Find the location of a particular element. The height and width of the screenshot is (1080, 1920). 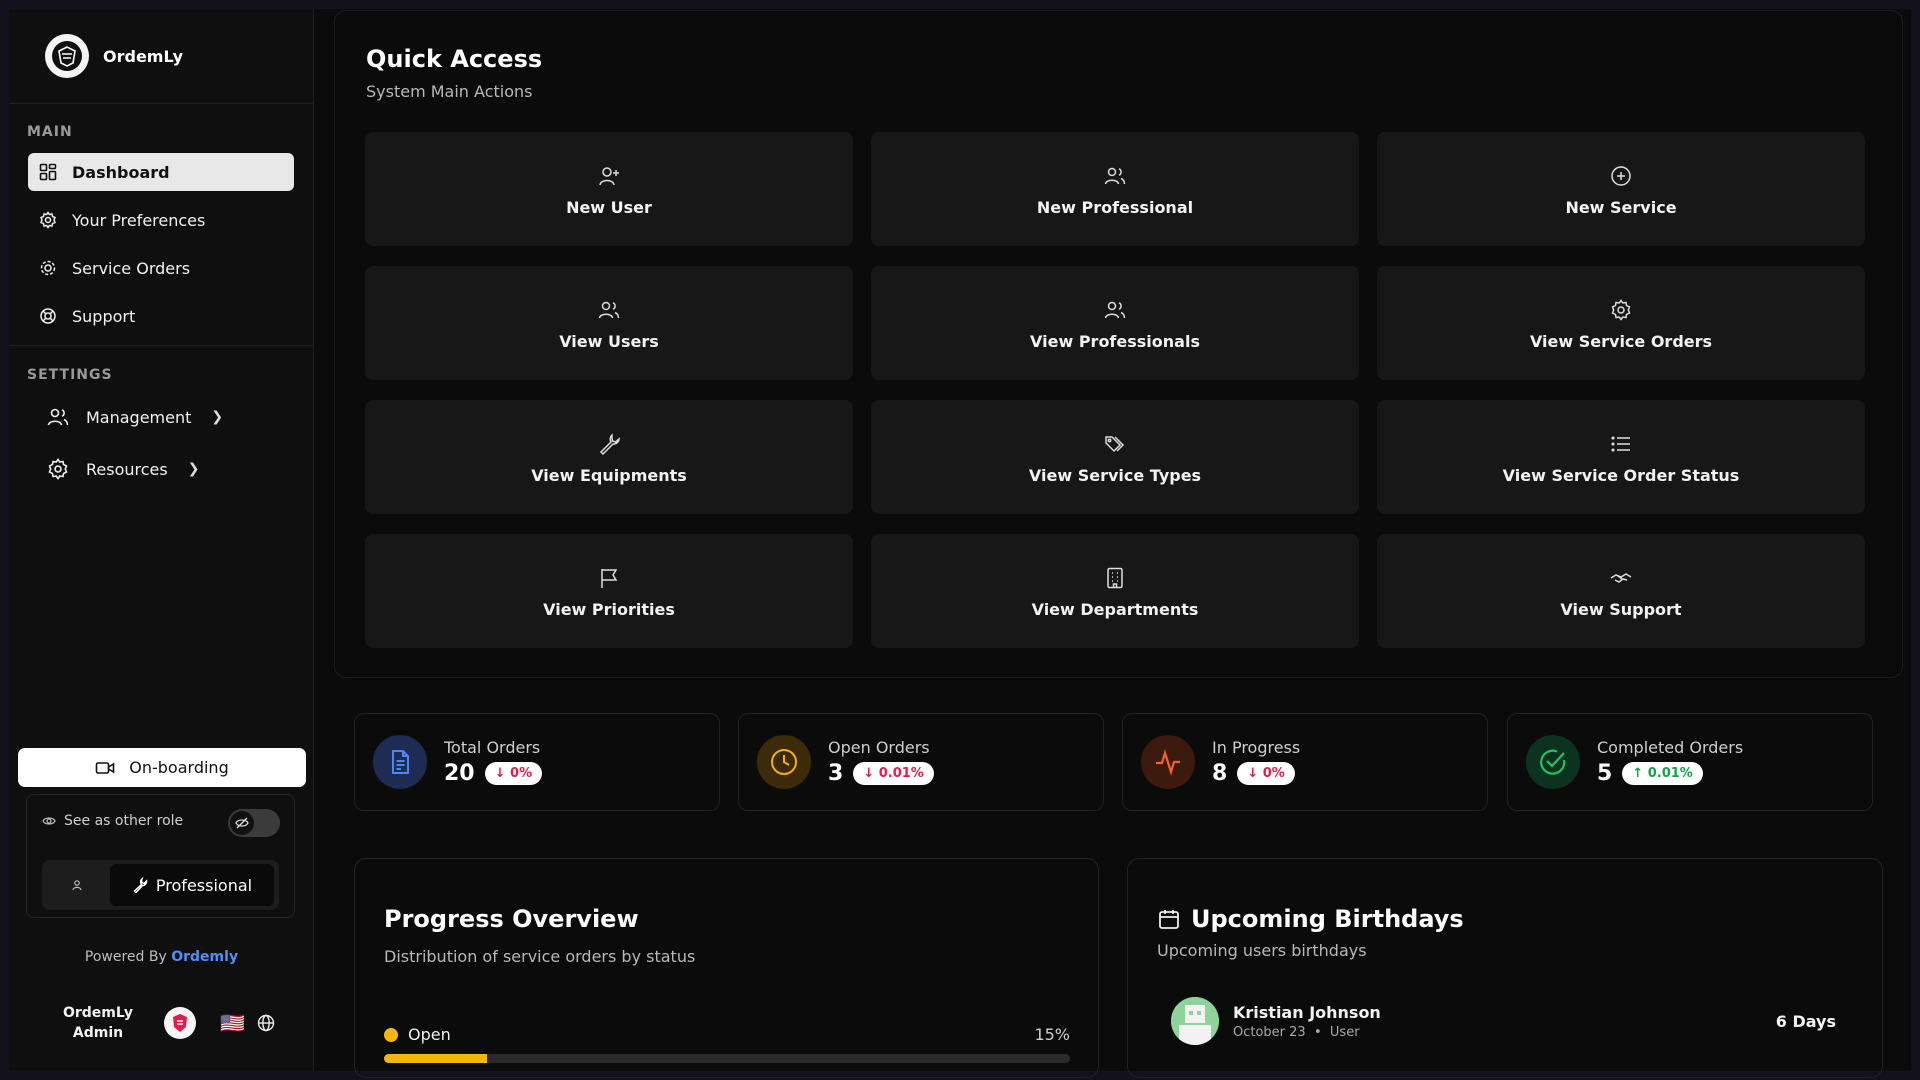

building-icon is located at coordinates (1115, 578).